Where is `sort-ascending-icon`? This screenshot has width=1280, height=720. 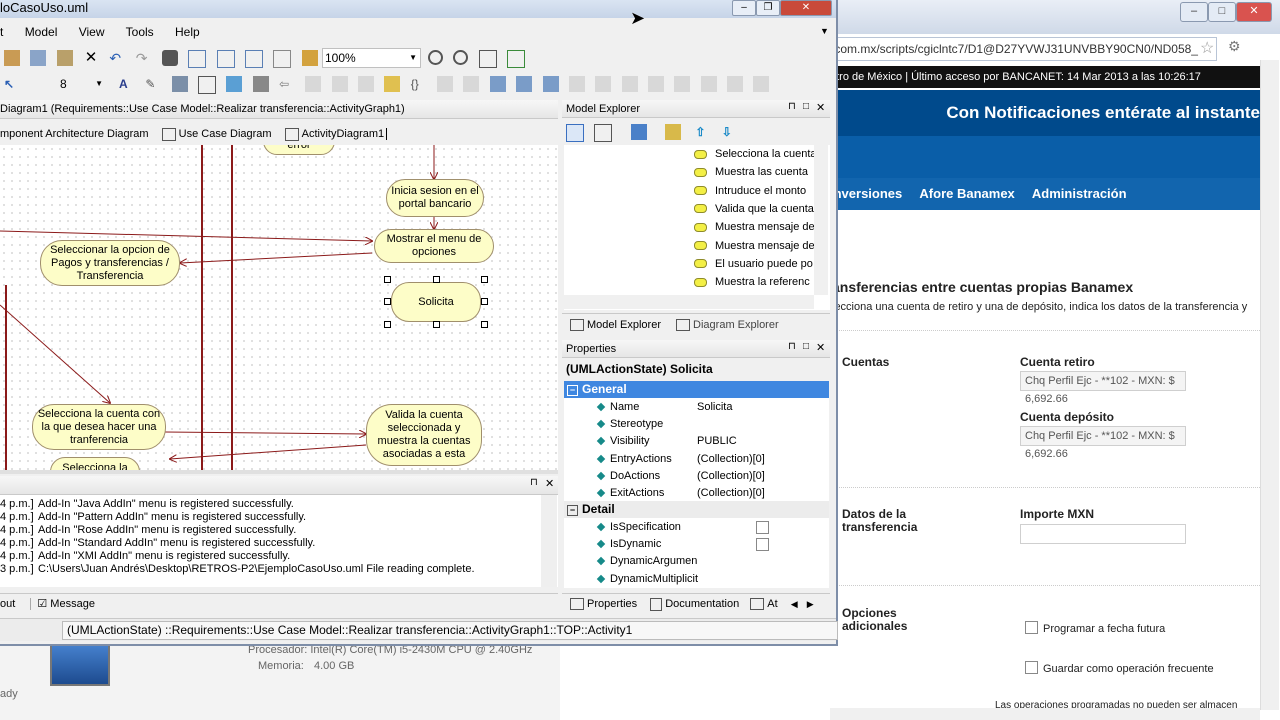 sort-ascending-icon is located at coordinates (575, 133).